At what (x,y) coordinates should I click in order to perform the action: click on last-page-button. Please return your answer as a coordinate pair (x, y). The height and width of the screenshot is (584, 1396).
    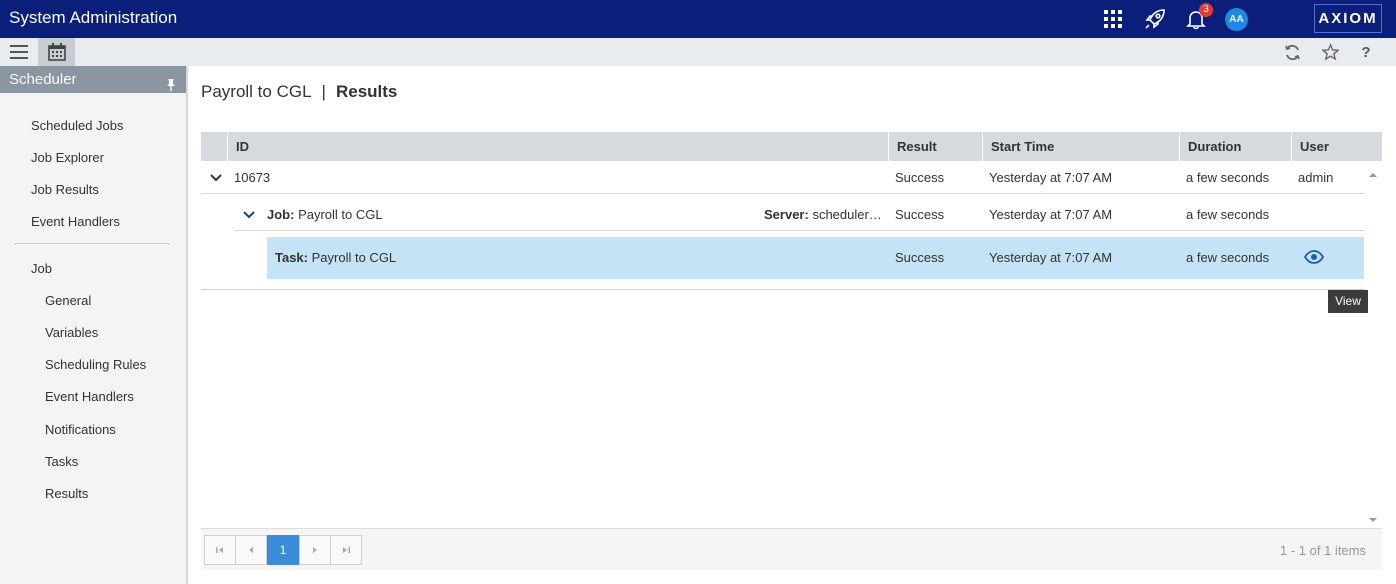
    Looking at the image, I should click on (346, 550).